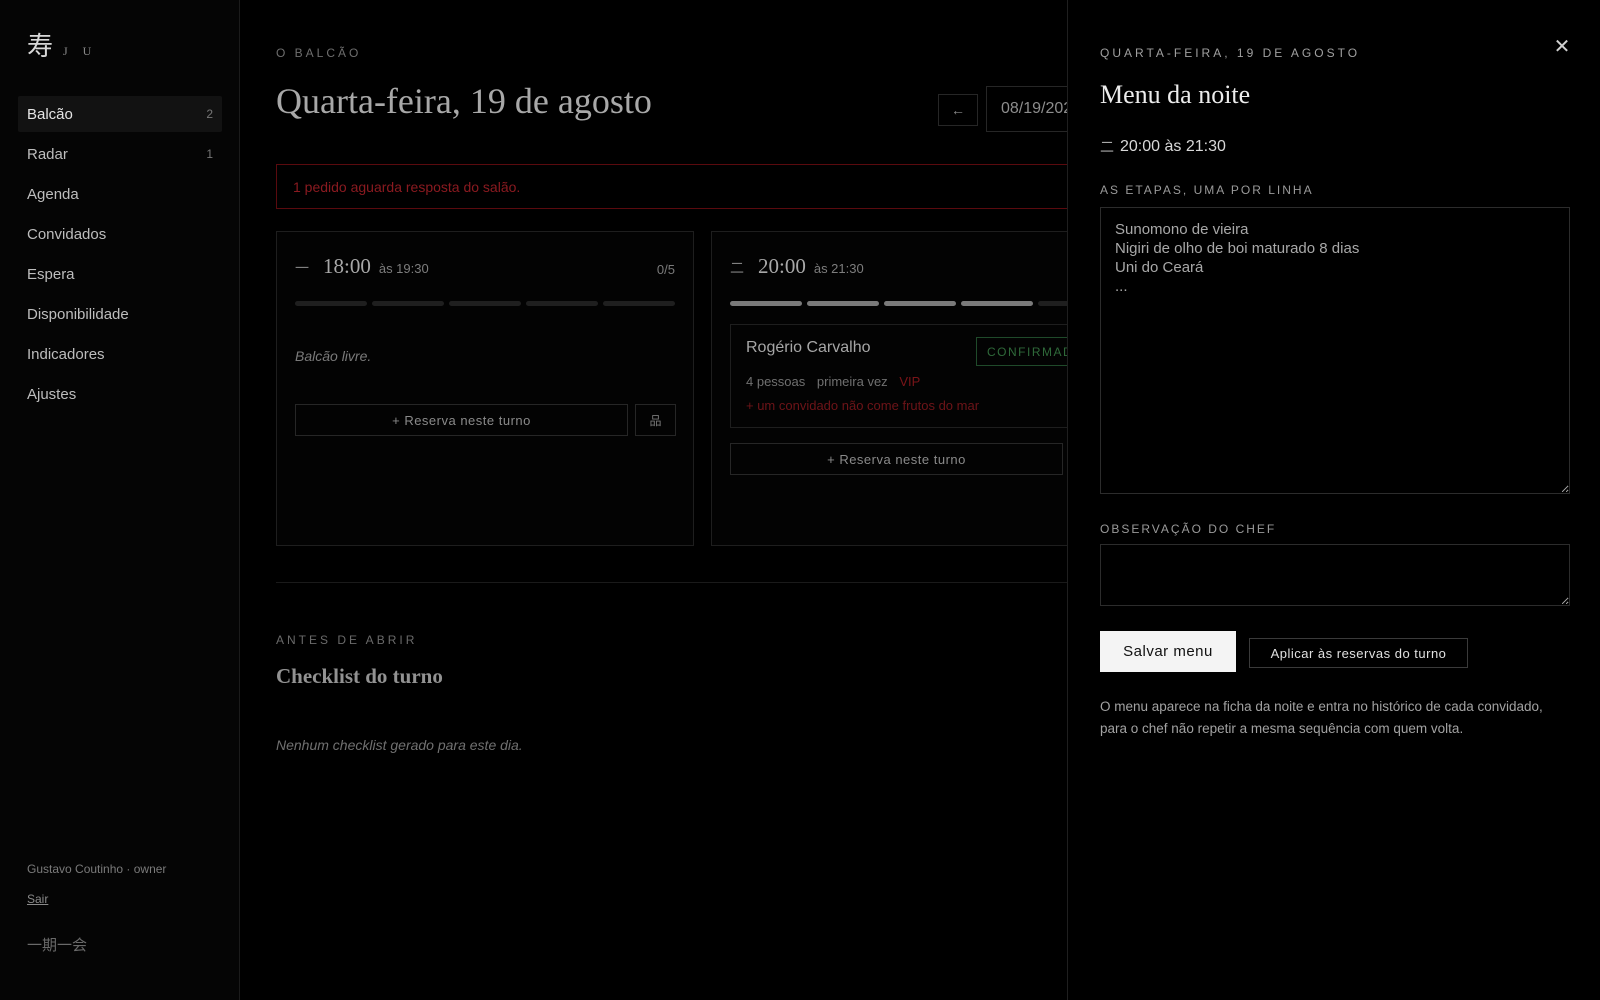 This screenshot has height=1000, width=1600. Describe the element at coordinates (120, 194) in the screenshot. I see `sidebar-item-agenda: Agenda` at that location.